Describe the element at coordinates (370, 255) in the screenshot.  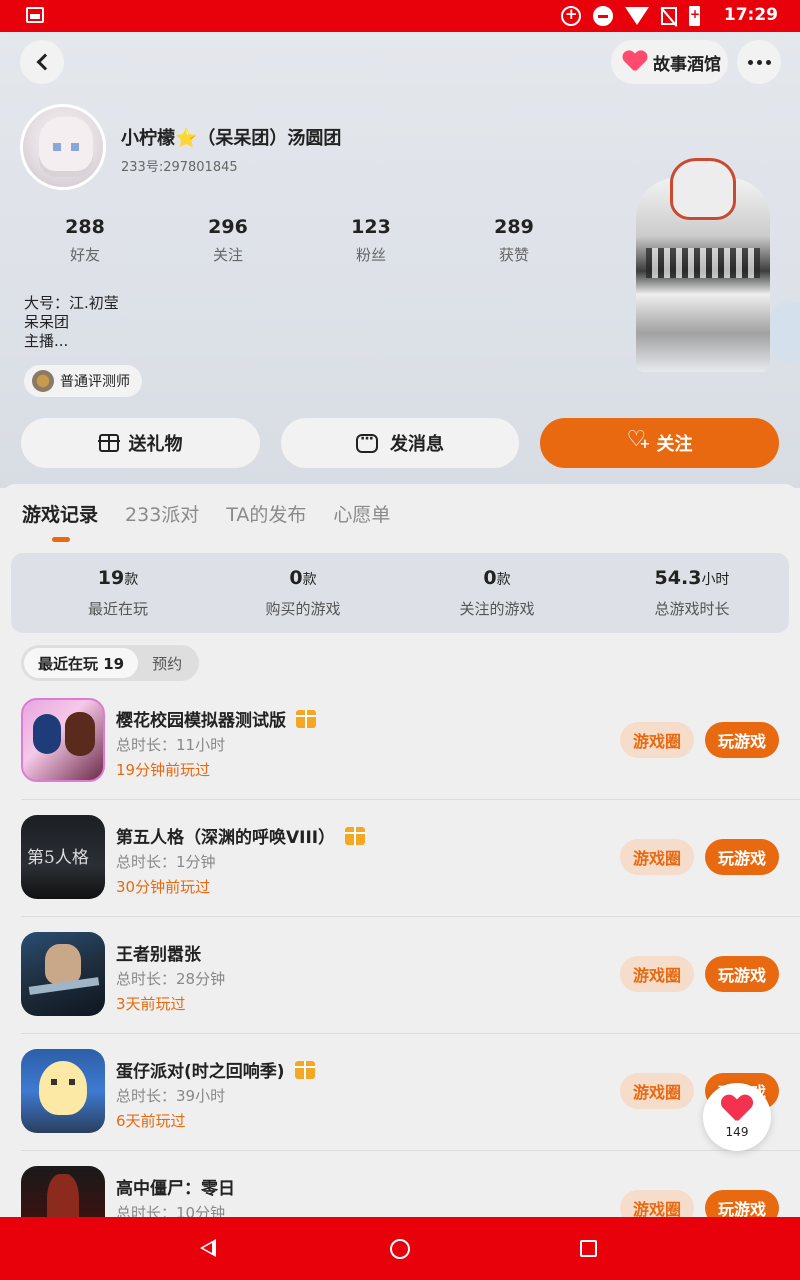
I see `stat-label: 粉丝` at that location.